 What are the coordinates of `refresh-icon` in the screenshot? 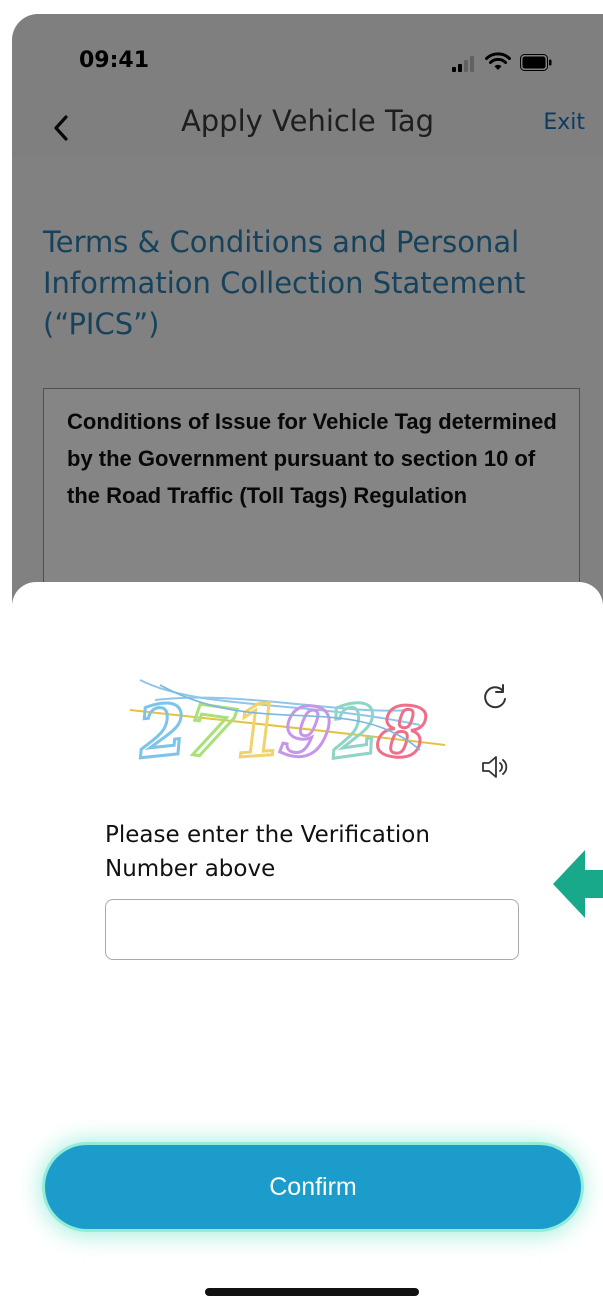 It's located at (495, 697).